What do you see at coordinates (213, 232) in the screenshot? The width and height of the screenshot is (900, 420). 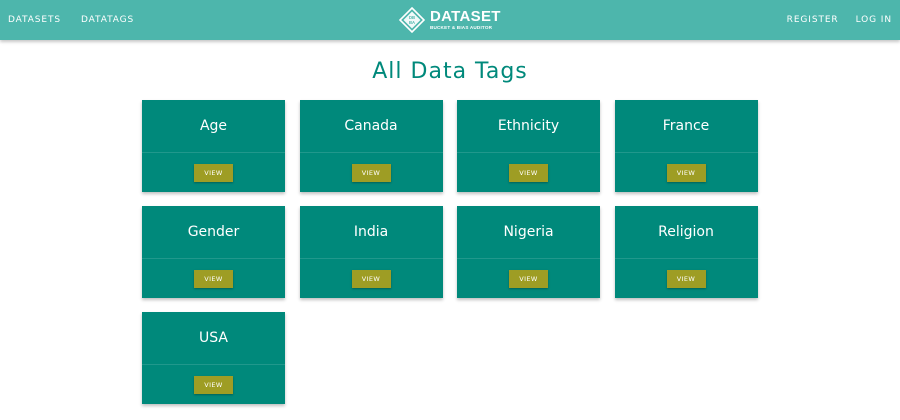 I see `tag-name: Gender` at bounding box center [213, 232].